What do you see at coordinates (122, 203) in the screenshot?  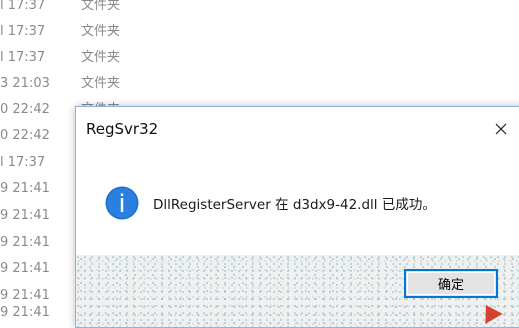 I see `info-icon` at bounding box center [122, 203].